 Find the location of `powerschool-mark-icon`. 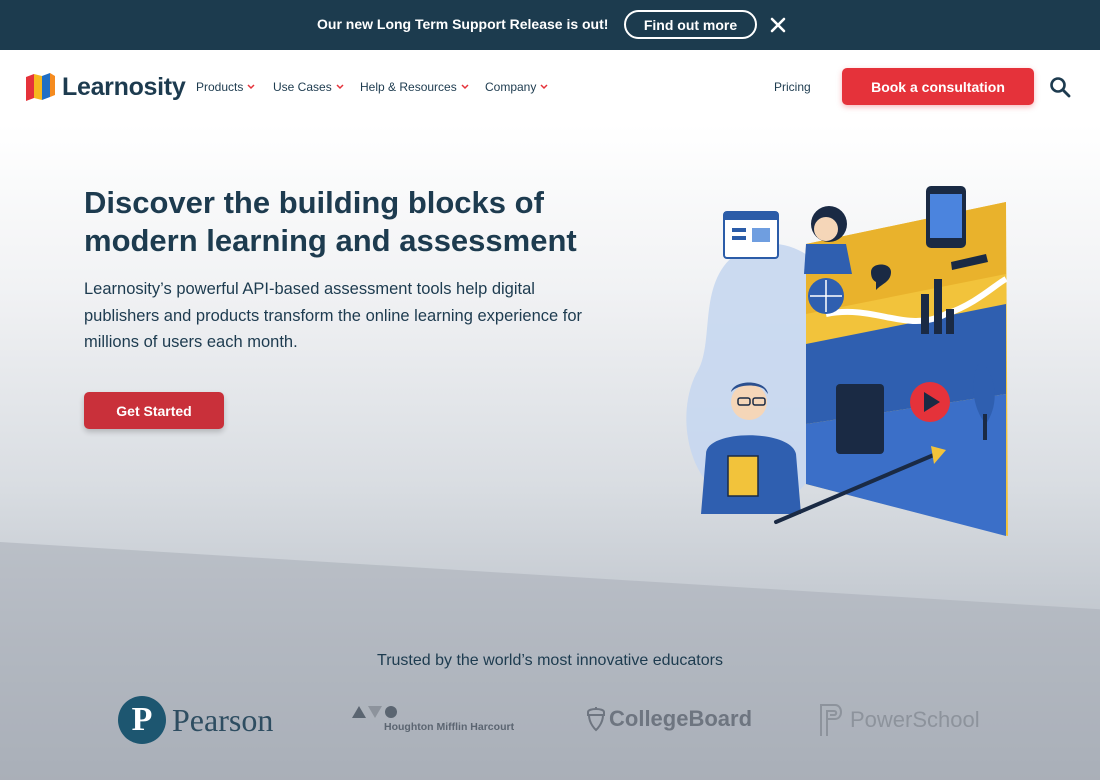

powerschool-mark-icon is located at coordinates (831, 720).